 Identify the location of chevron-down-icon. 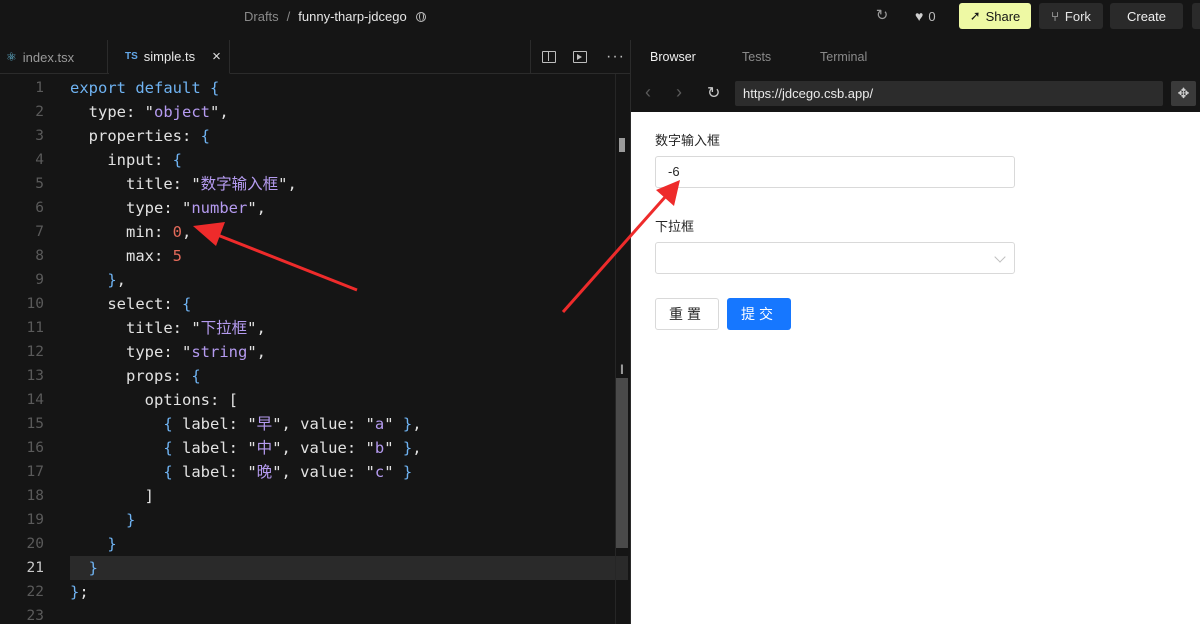
(1000, 257).